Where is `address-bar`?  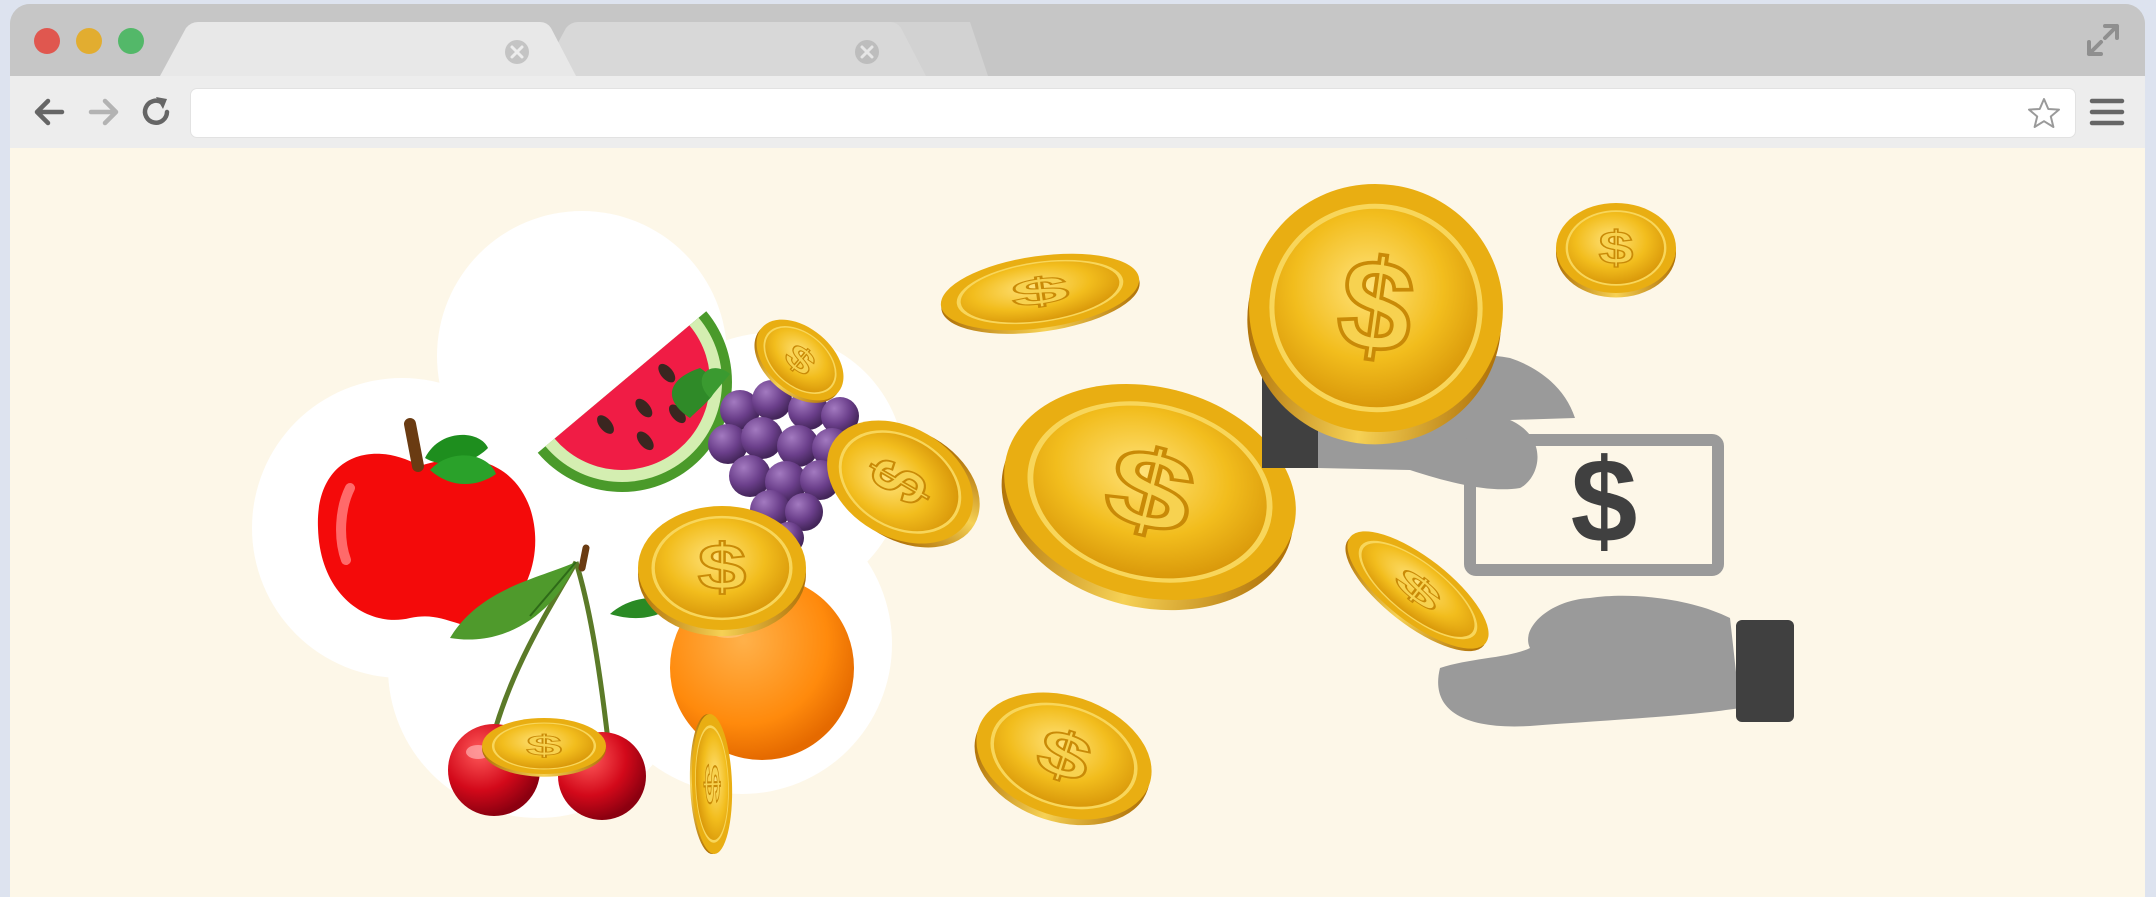 address-bar is located at coordinates (1133, 113).